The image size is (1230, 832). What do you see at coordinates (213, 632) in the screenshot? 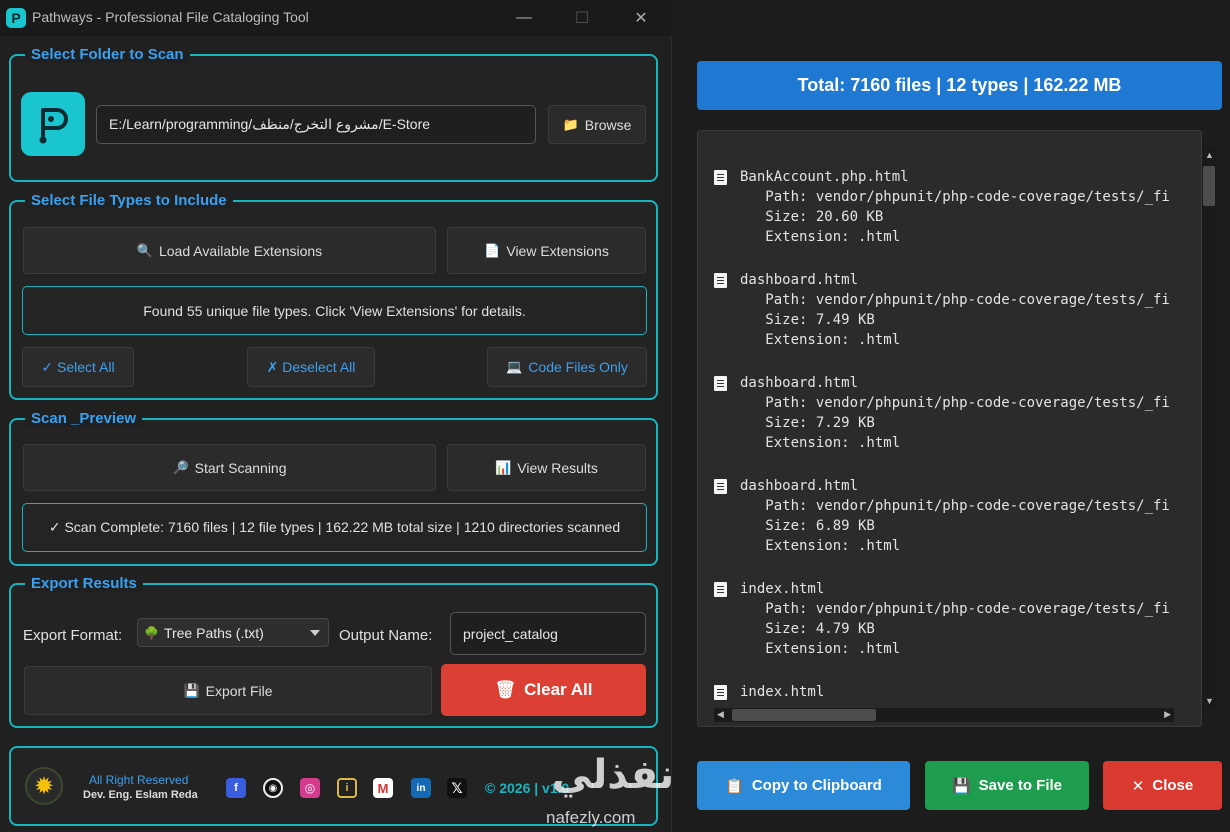
I see `export-format-value: Tree Paths (.txt)` at bounding box center [213, 632].